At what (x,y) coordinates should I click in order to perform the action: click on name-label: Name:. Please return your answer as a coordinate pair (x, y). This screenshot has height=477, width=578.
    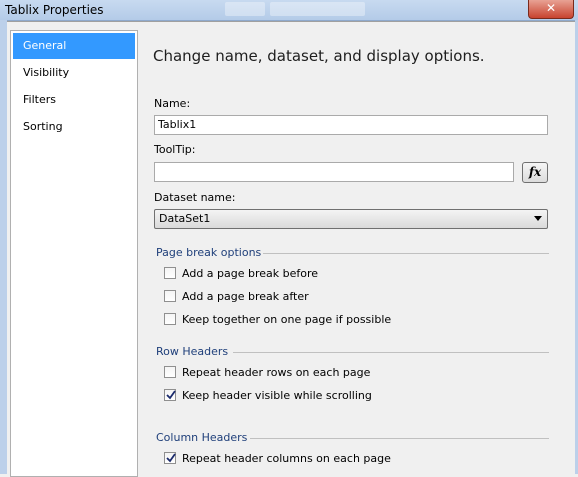
    Looking at the image, I should click on (172, 103).